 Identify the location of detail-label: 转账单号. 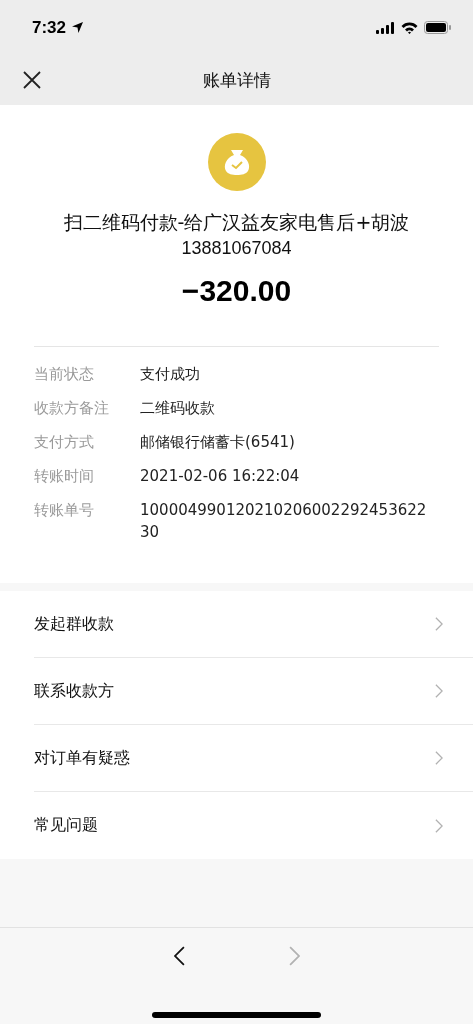
(64, 510).